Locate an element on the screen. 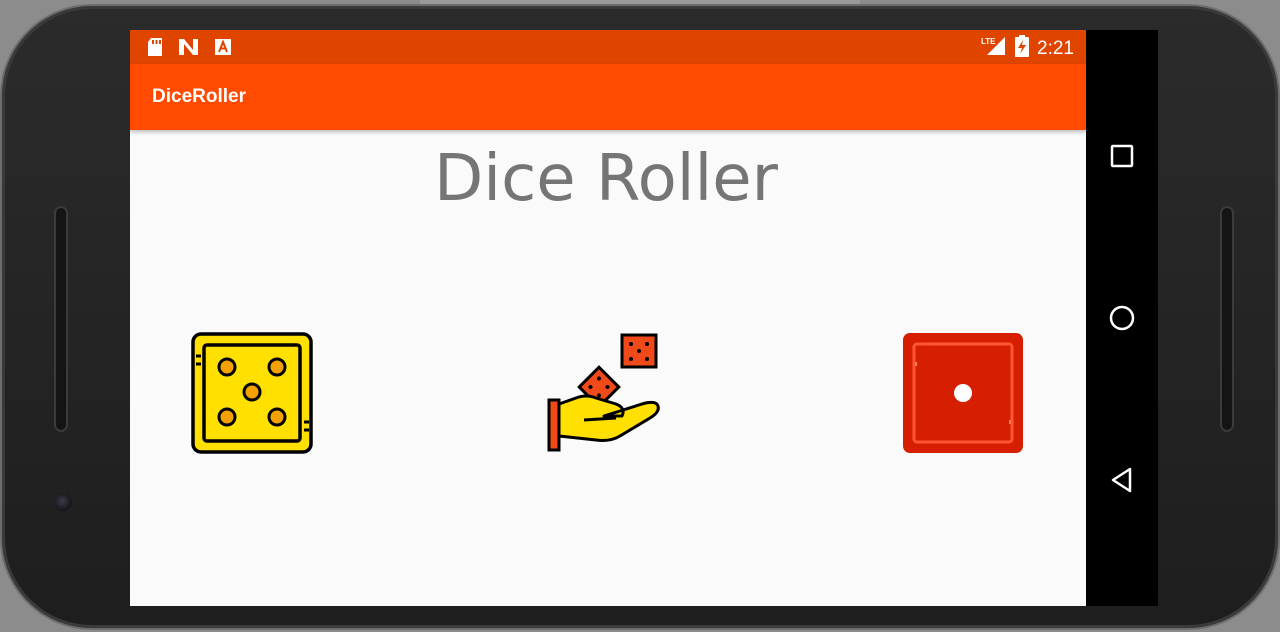 This screenshot has height=632, width=1280. left-die-button is located at coordinates (252, 393).